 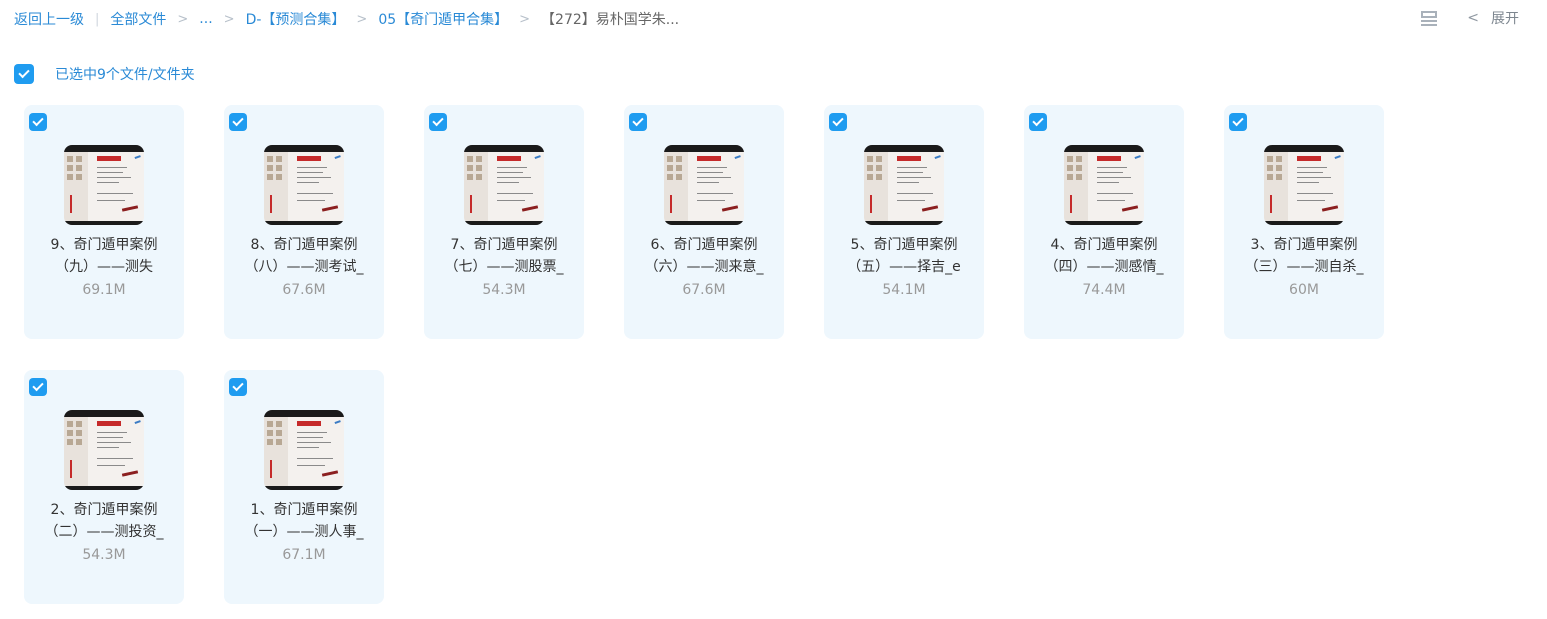 What do you see at coordinates (49, 19) in the screenshot?
I see `back-link: 返回上一级` at bounding box center [49, 19].